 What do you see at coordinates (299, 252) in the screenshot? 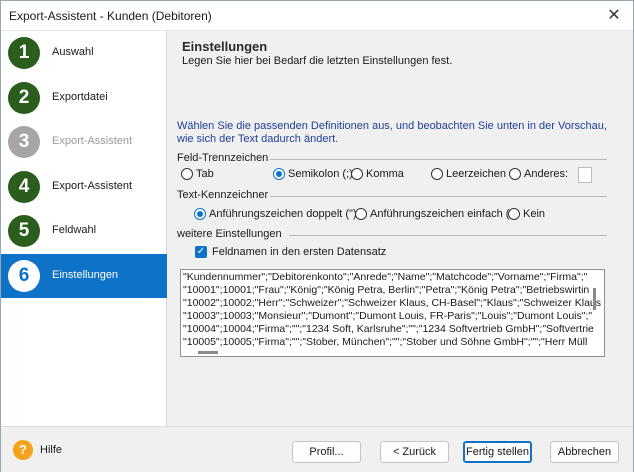
I see `checkbox-label: Feldnamen in den ersten Datensatz` at bounding box center [299, 252].